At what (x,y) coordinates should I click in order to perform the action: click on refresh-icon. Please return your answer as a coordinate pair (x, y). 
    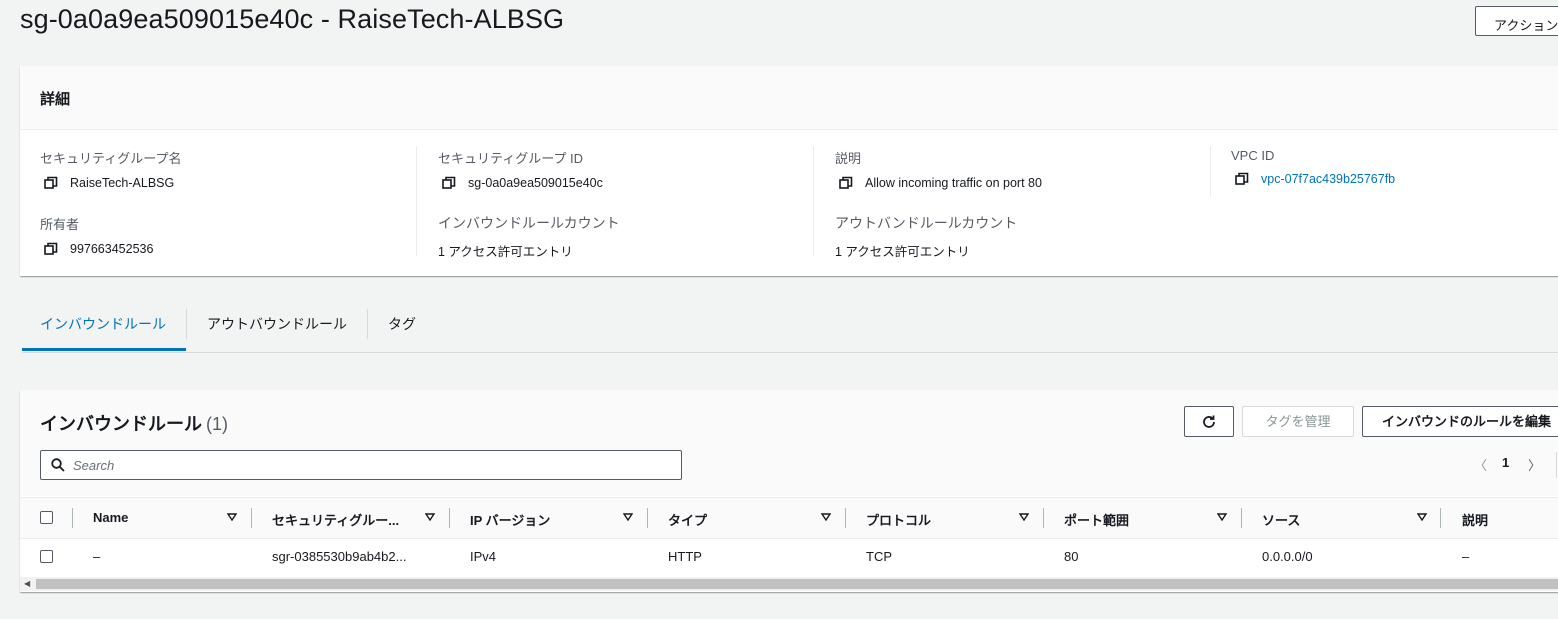
    Looking at the image, I should click on (1209, 421).